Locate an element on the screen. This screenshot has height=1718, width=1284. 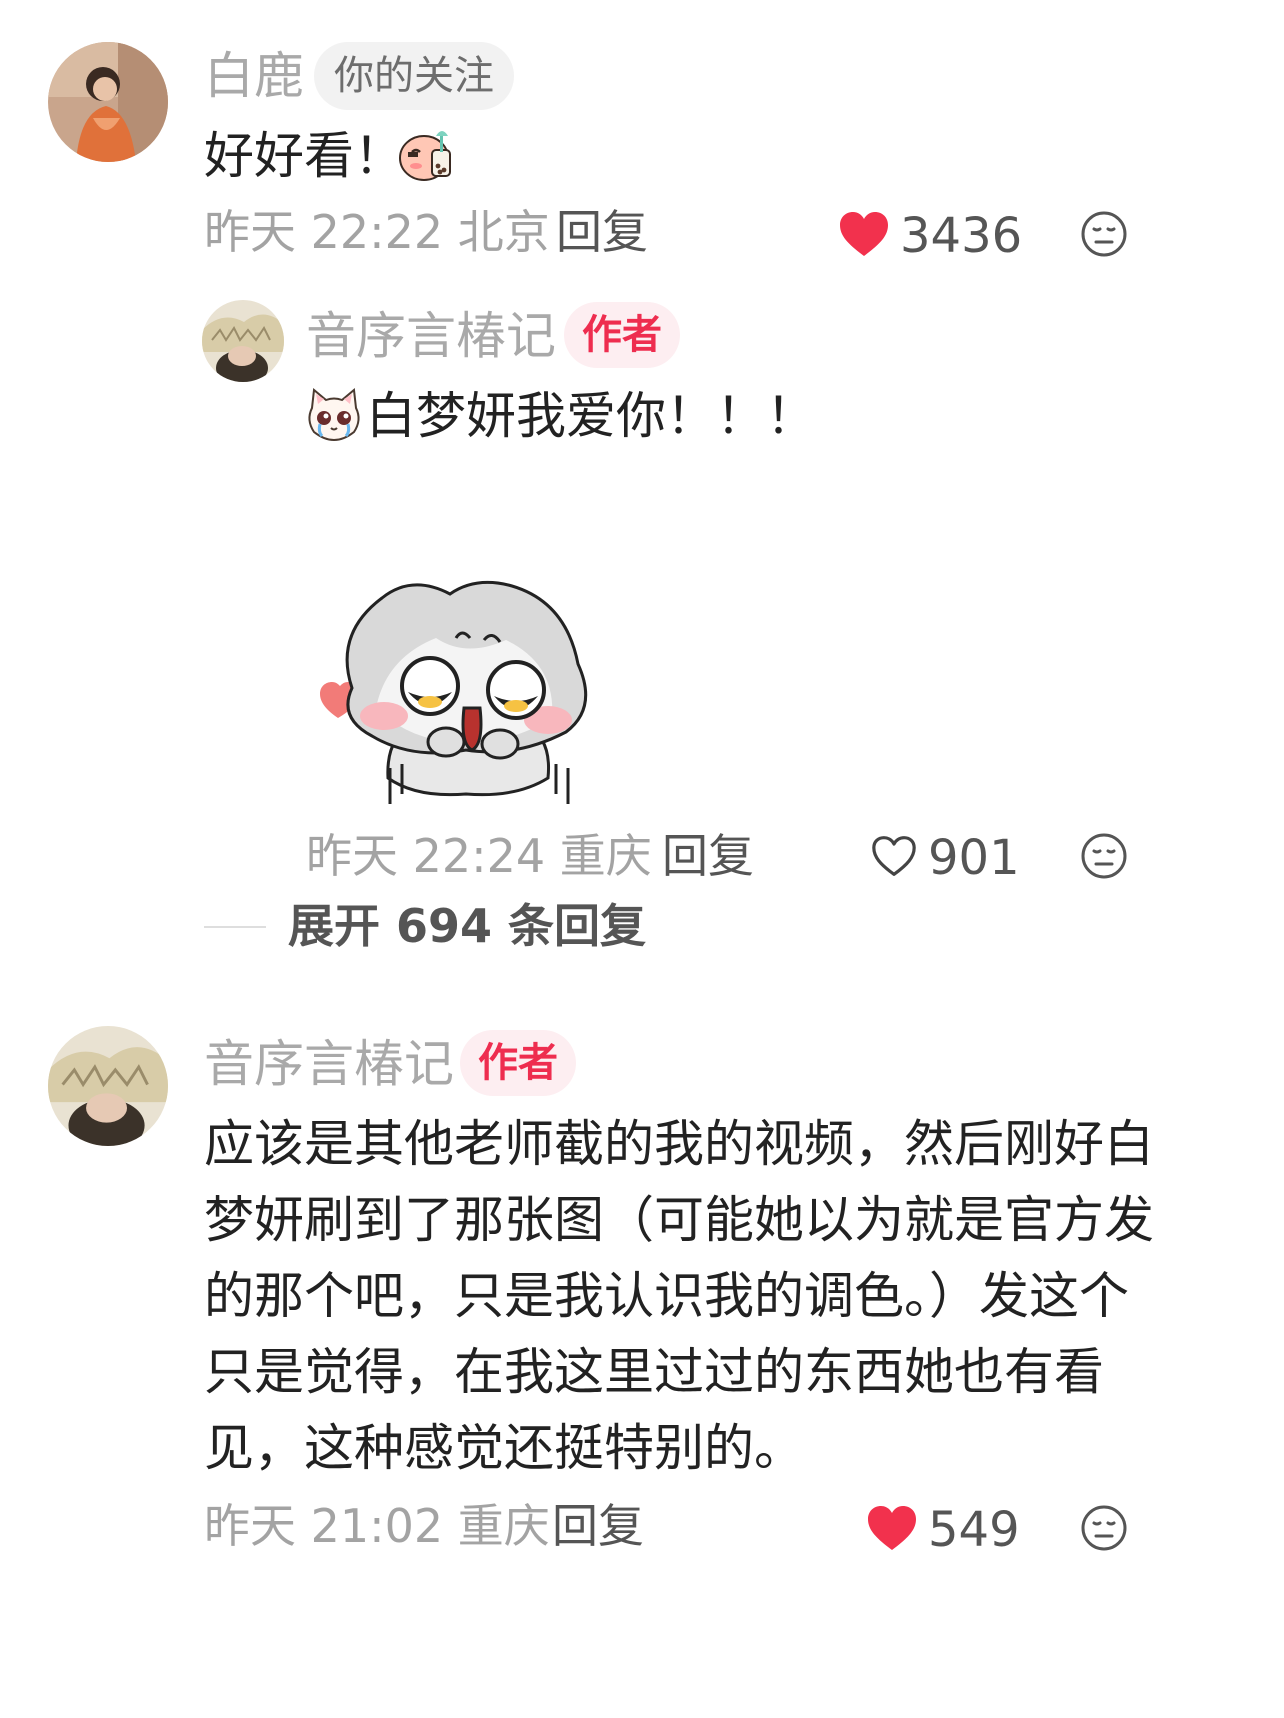
comment-text-line-5: 见，这种感觉还挺特别的。 is located at coordinates (504, 1448).